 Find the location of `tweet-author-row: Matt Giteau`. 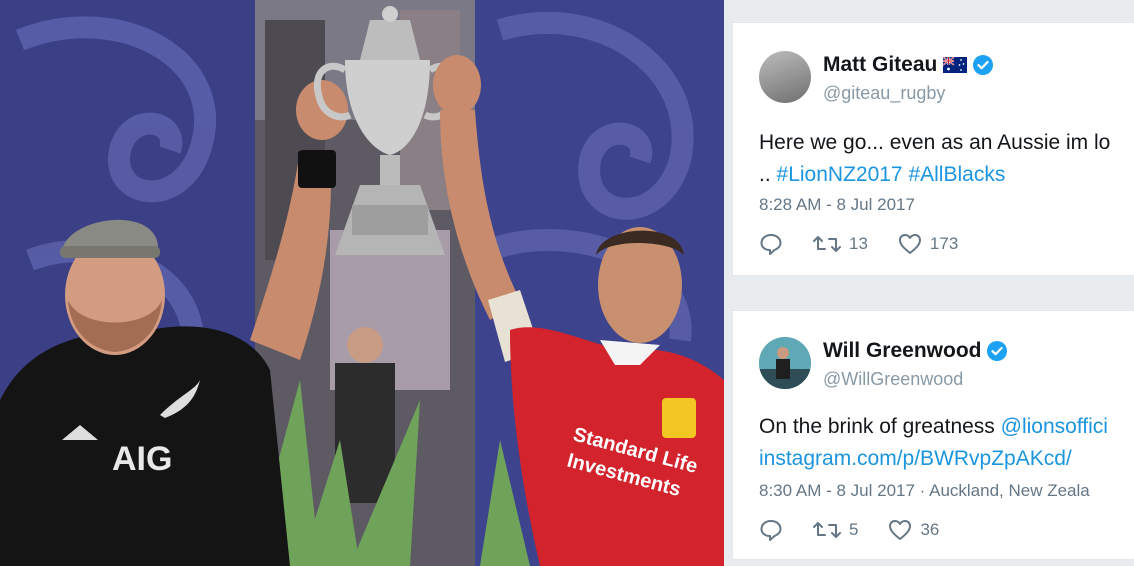

tweet-author-row: Matt Giteau is located at coordinates (908, 65).